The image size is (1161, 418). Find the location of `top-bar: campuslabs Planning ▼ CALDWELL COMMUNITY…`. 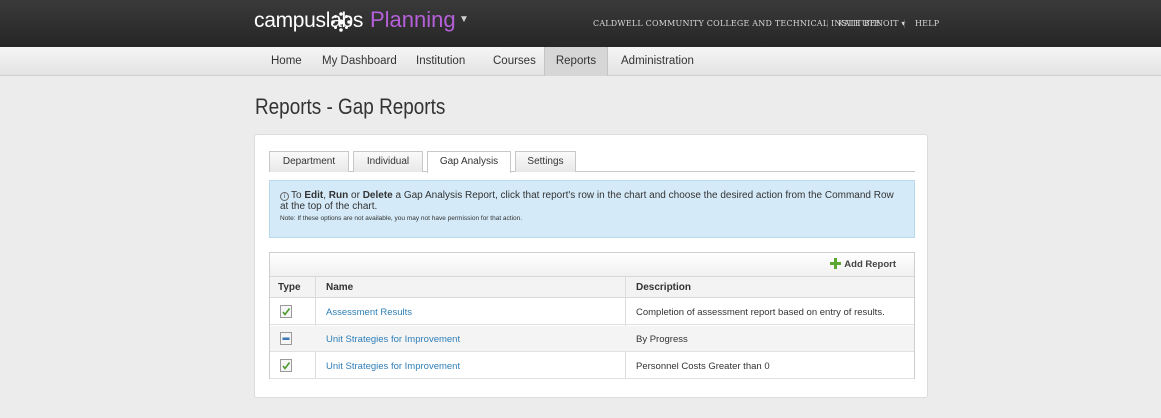

top-bar: campuslabs Planning ▼ CALDWELL COMMUNITY… is located at coordinates (580, 23).